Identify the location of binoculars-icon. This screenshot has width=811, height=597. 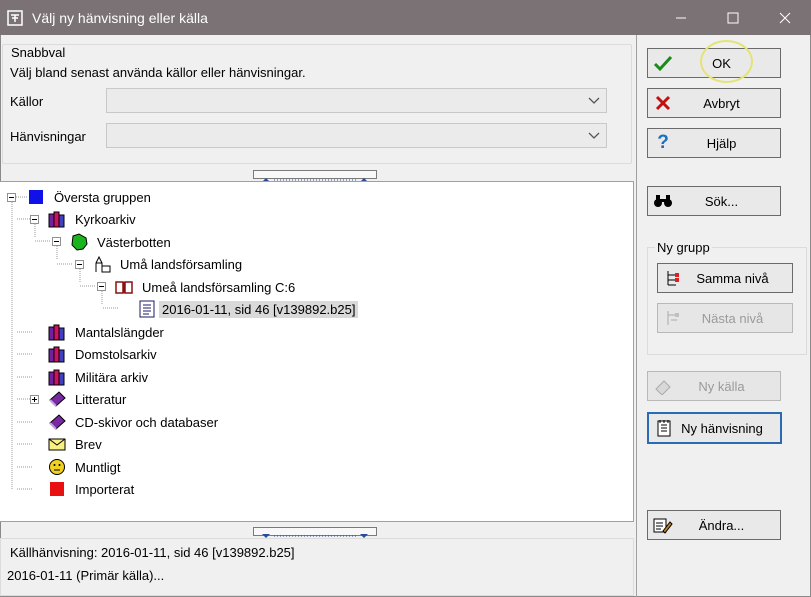
(663, 201).